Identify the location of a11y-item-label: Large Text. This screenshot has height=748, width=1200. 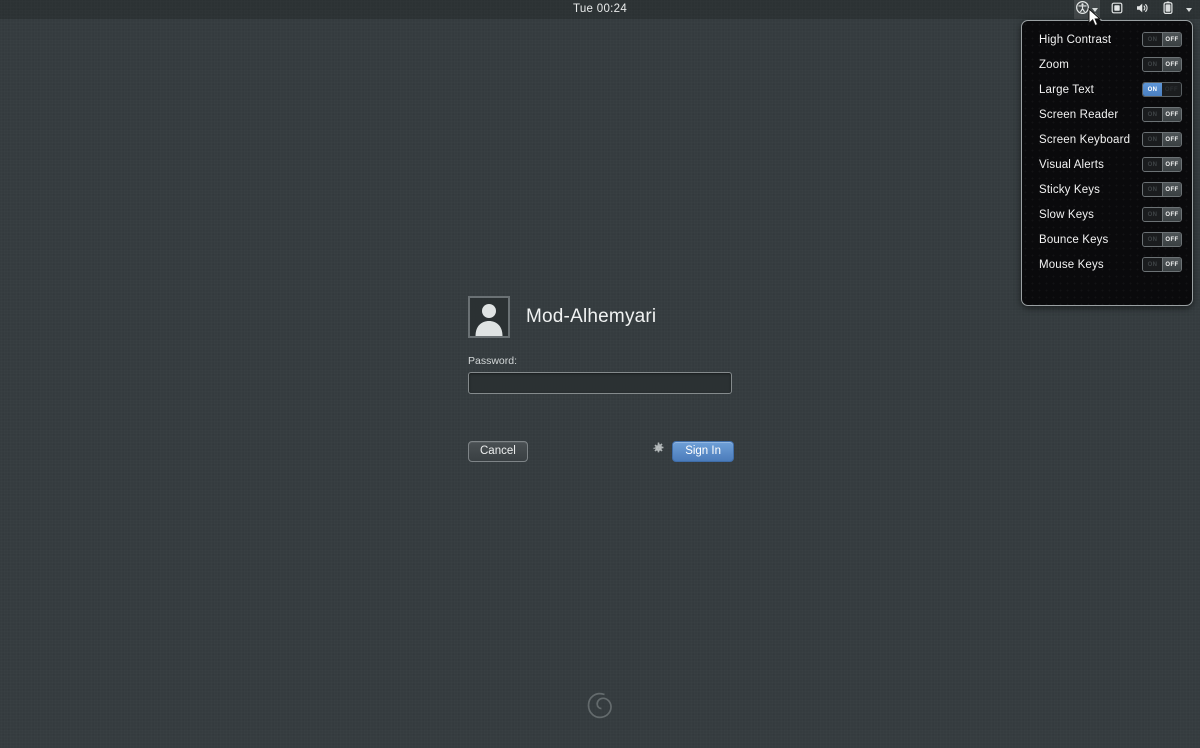
(1066, 89).